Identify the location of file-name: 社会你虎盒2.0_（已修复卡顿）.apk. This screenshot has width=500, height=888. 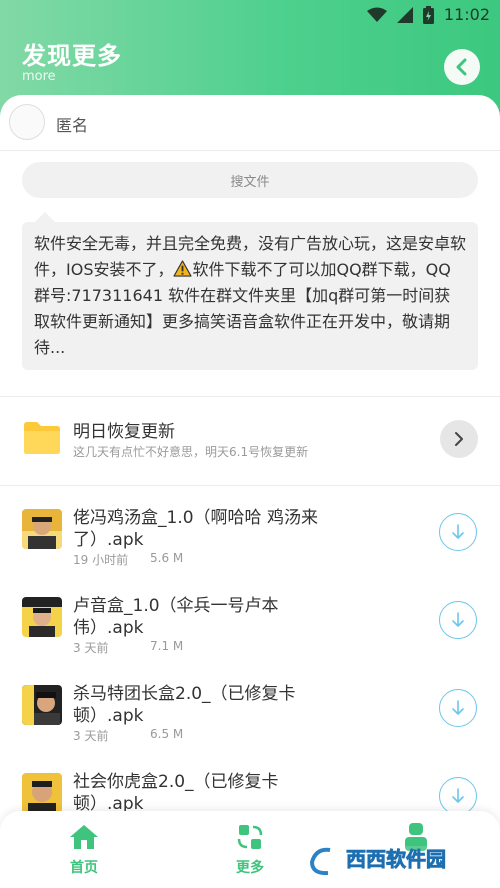
(176, 793).